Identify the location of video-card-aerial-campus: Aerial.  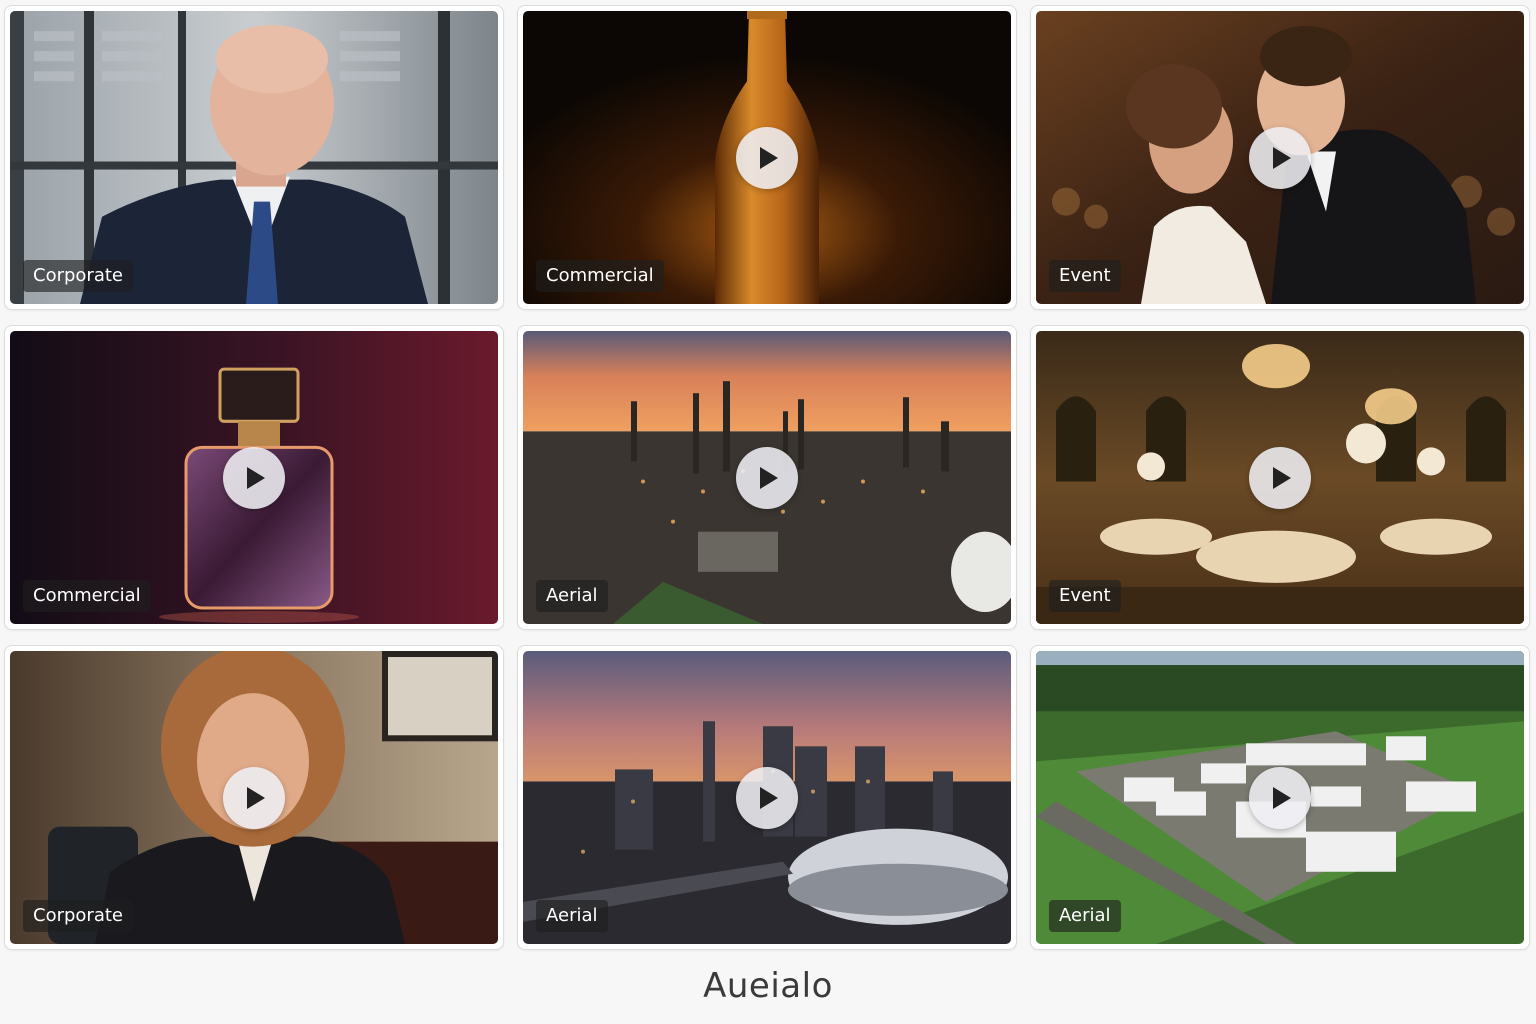
(1280, 797).